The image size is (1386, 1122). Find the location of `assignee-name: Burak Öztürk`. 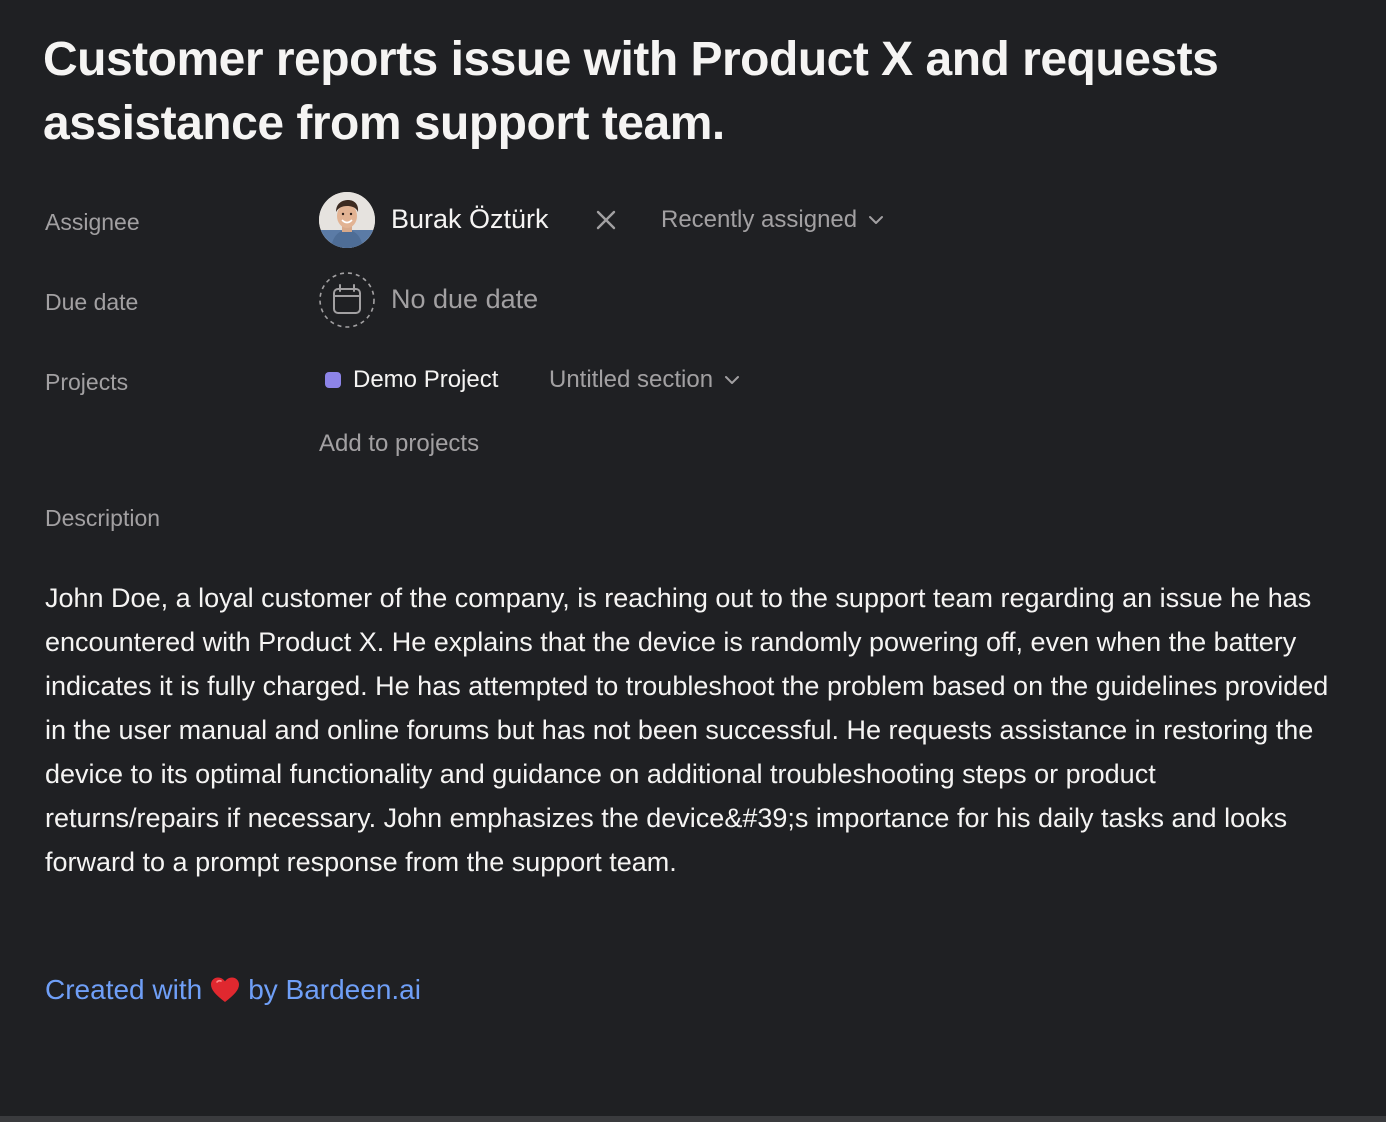

assignee-name: Burak Öztürk is located at coordinates (470, 219).